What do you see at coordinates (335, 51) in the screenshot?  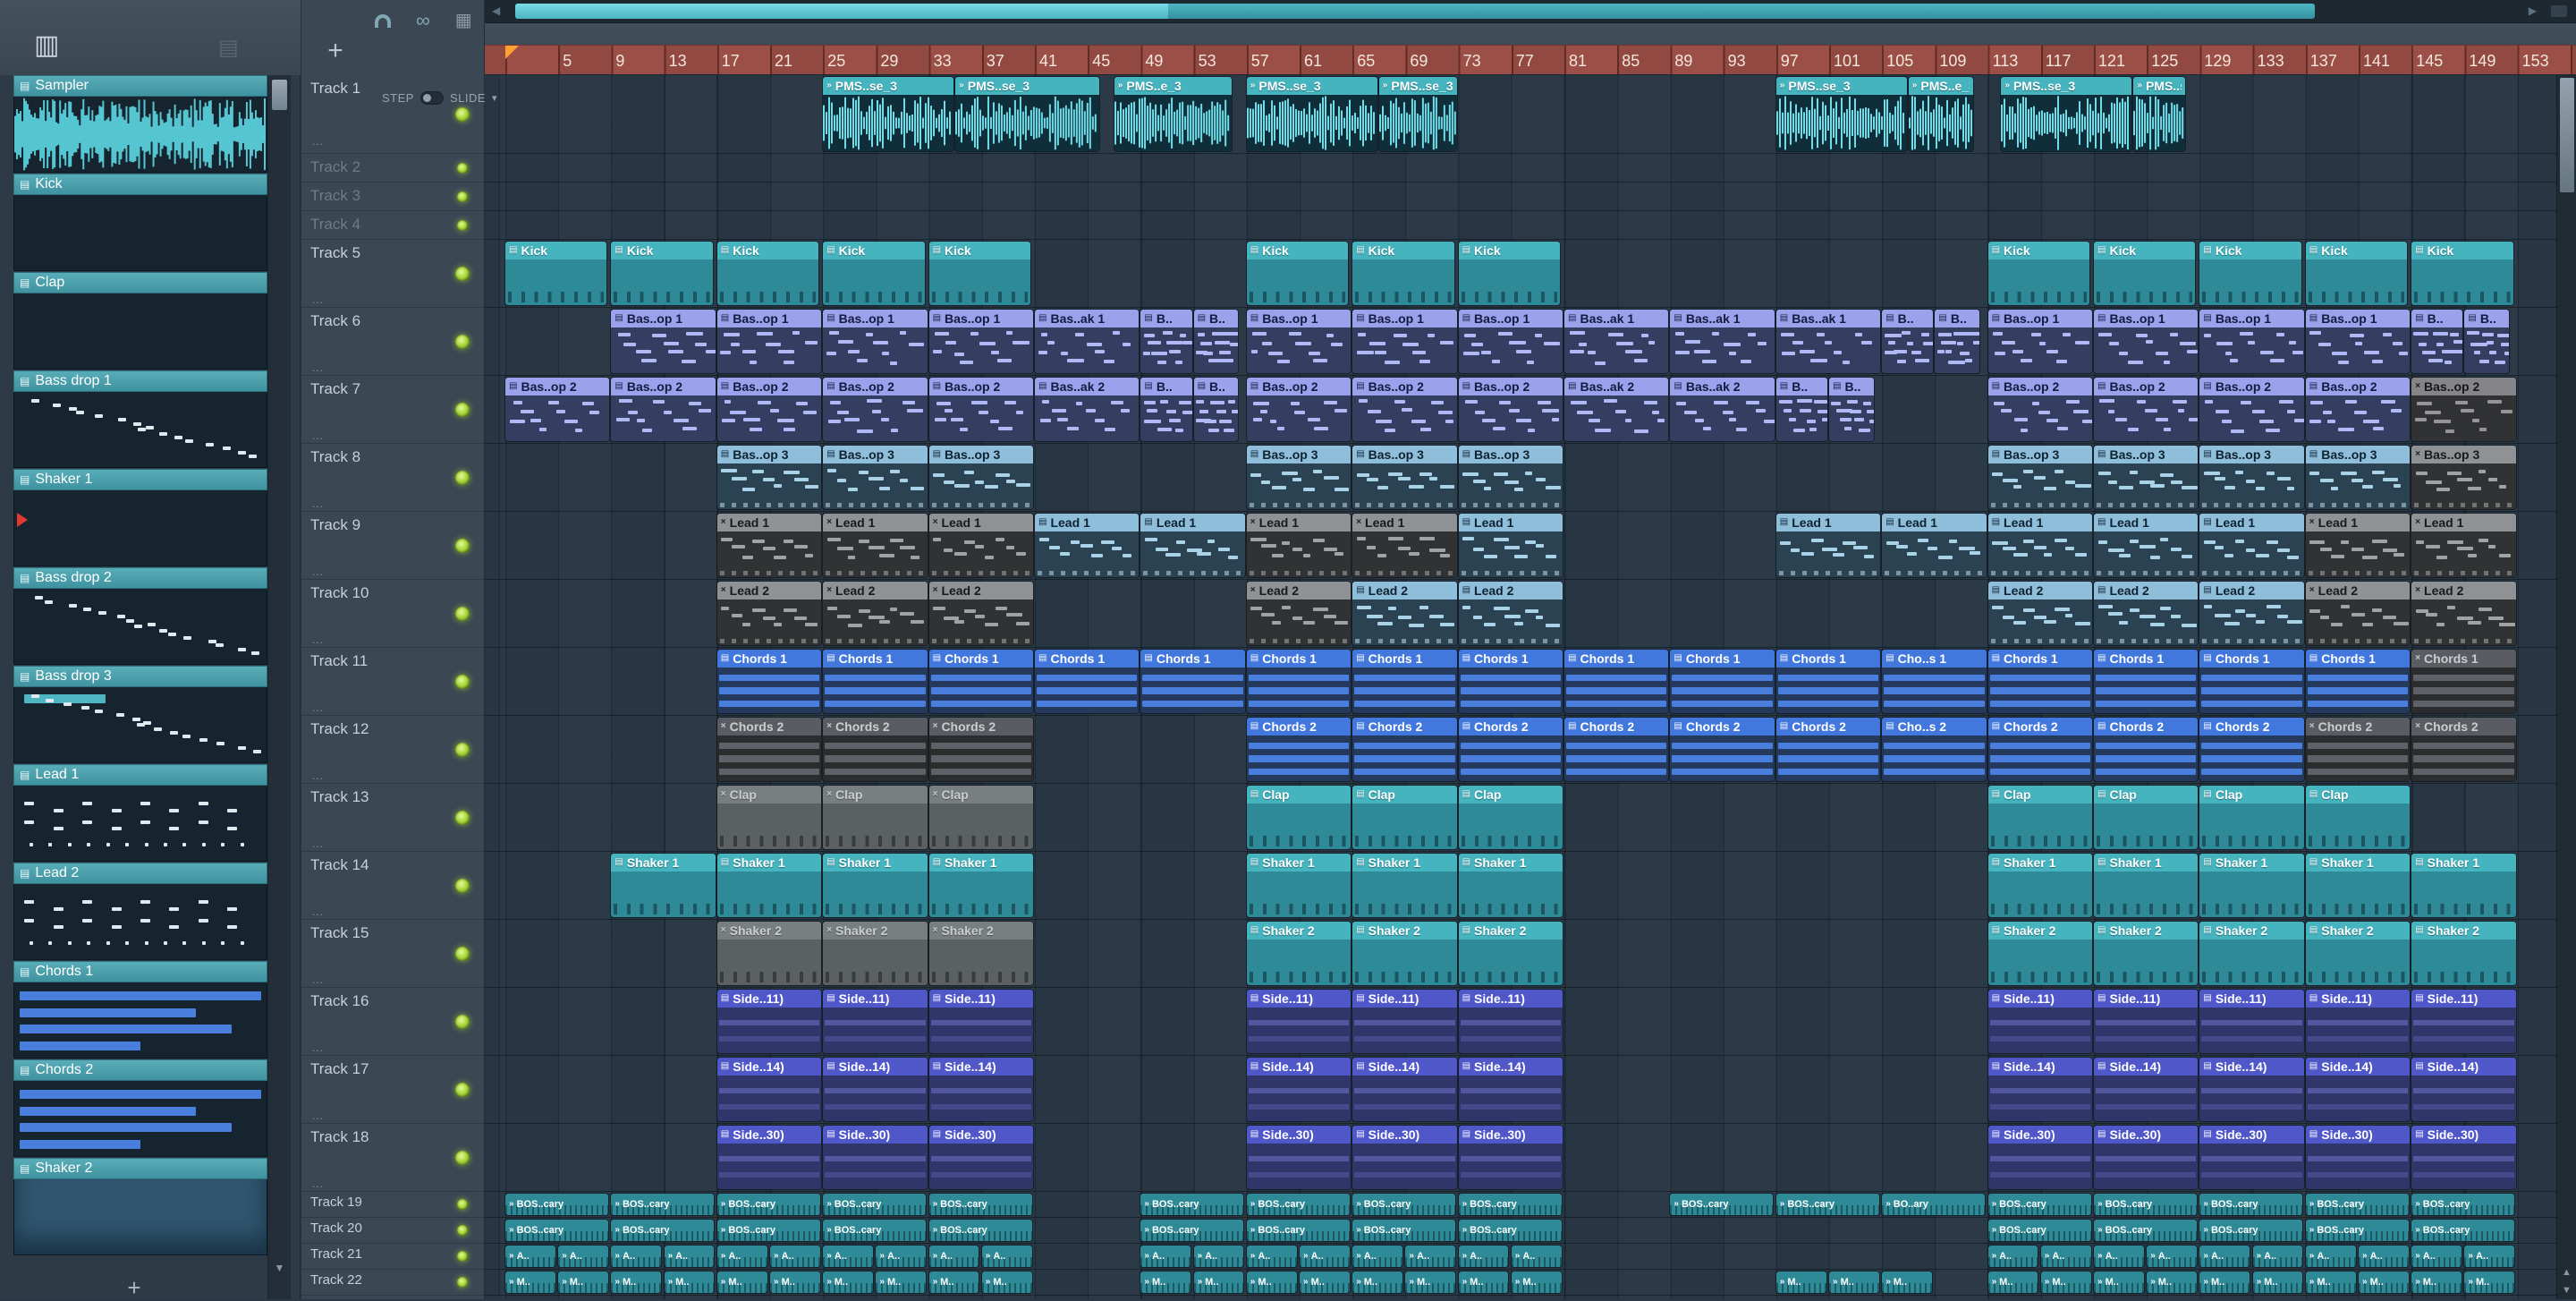 I see `add-track-button: +` at bounding box center [335, 51].